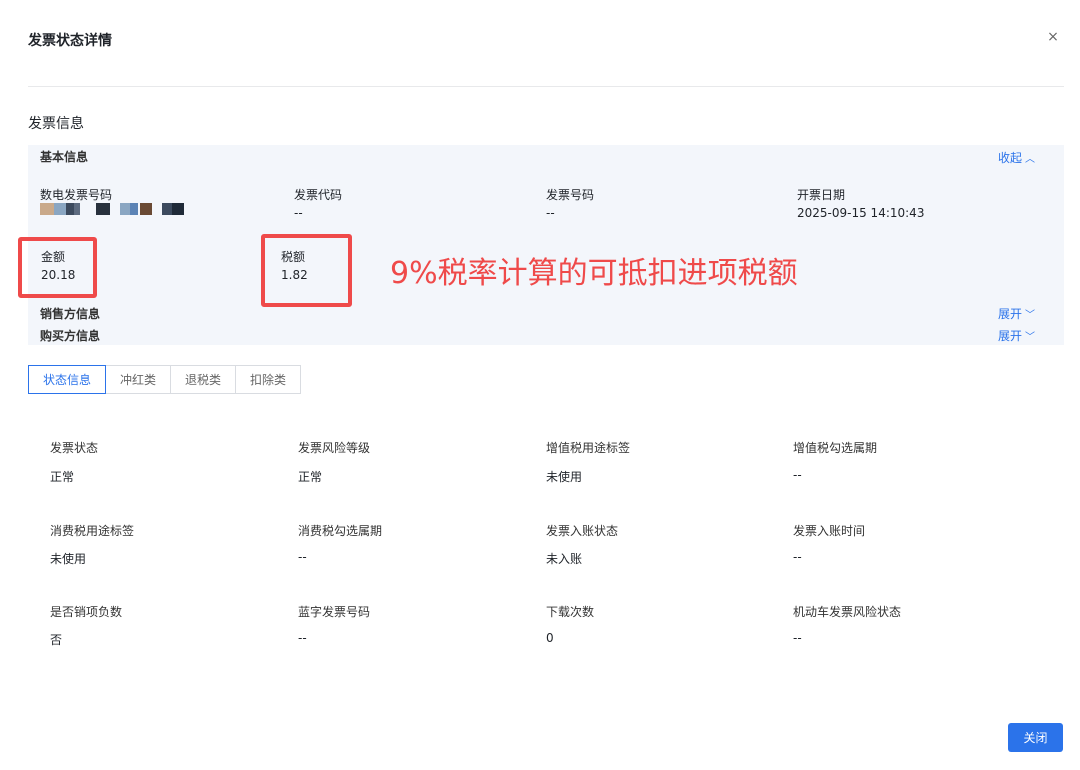  Describe the element at coordinates (570, 195) in the screenshot. I see `invoice-no-label: 发票号码` at that location.